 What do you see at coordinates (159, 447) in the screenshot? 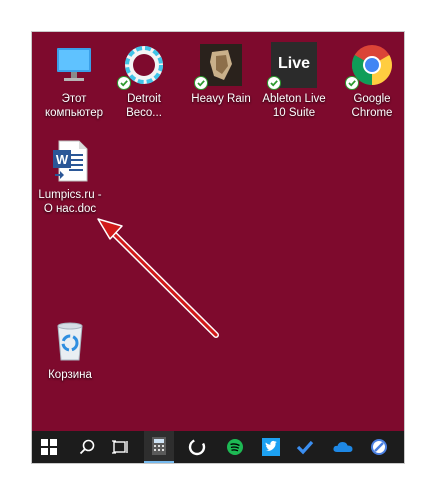
I see `calculator-icon` at bounding box center [159, 447].